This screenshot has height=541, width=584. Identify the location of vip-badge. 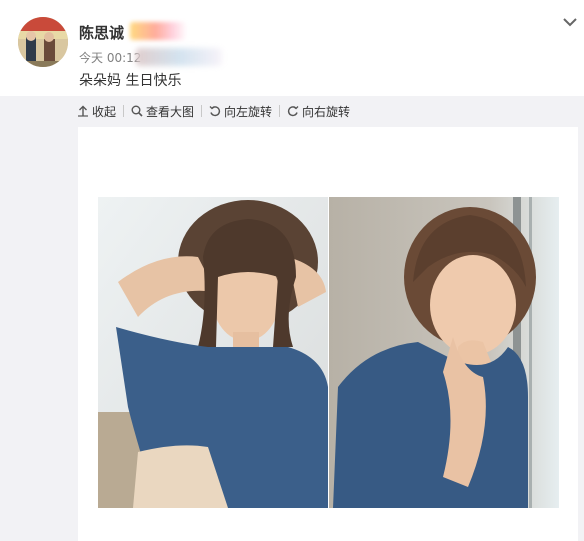
(158, 31).